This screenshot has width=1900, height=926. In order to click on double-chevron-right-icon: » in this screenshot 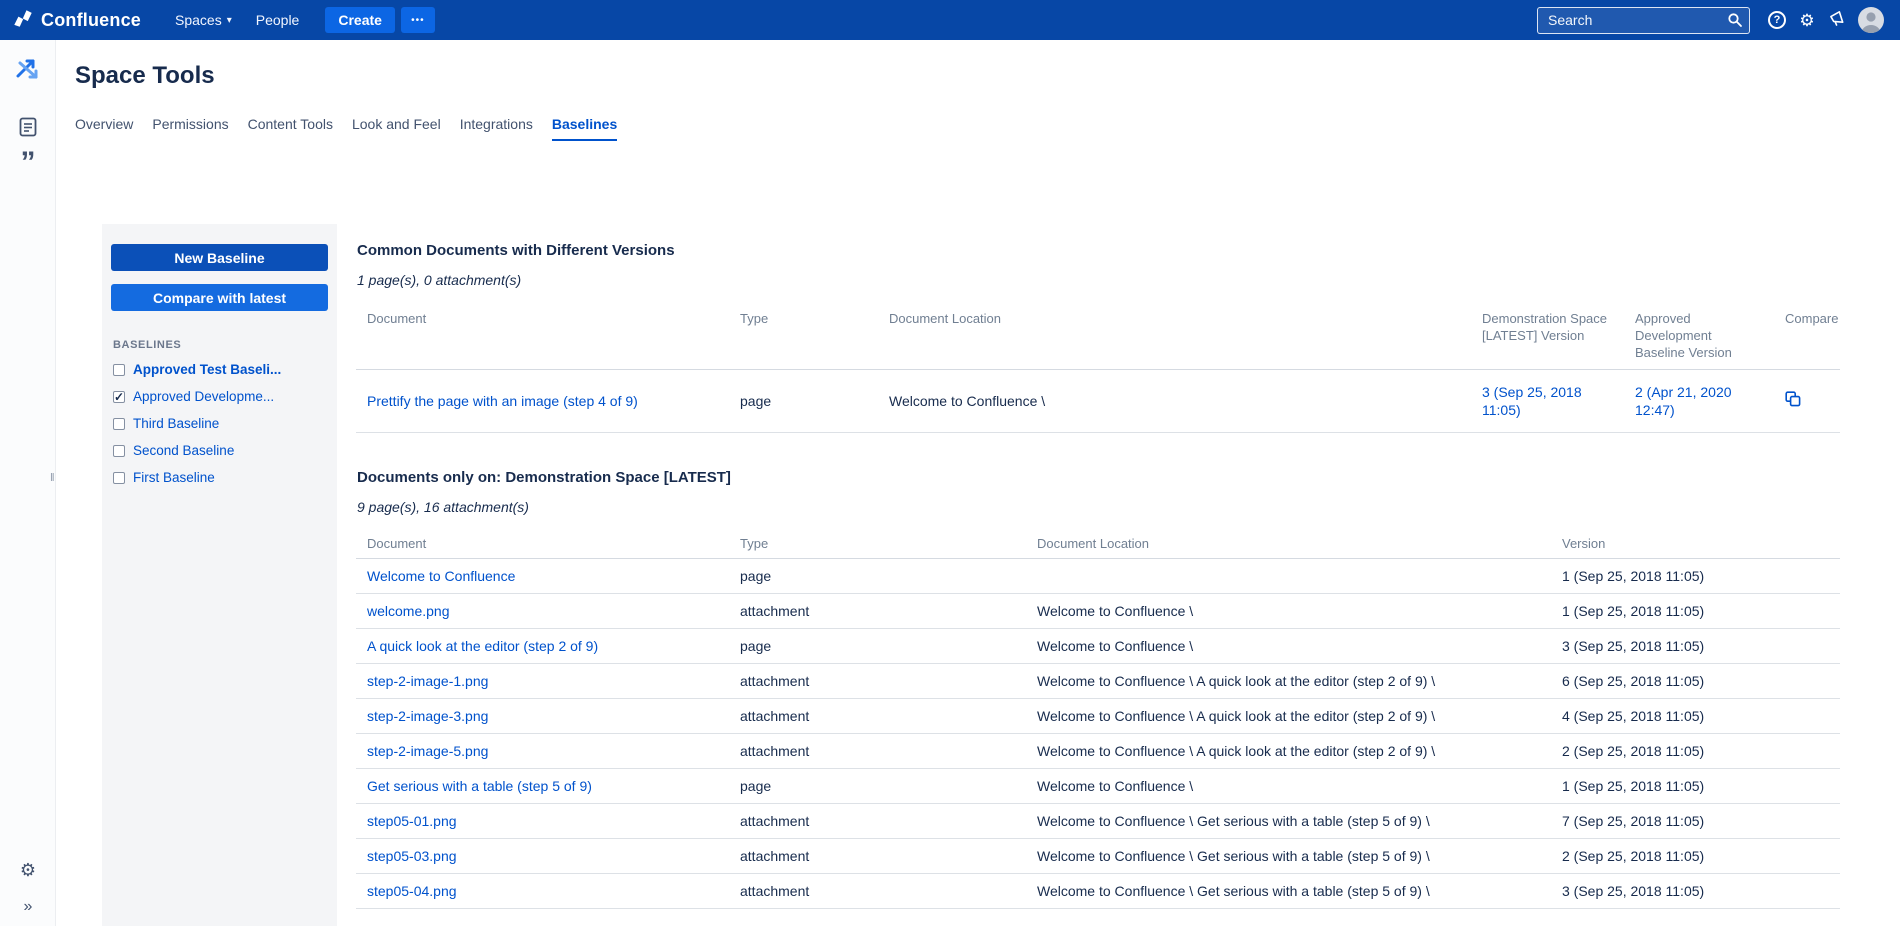, I will do `click(28, 906)`.